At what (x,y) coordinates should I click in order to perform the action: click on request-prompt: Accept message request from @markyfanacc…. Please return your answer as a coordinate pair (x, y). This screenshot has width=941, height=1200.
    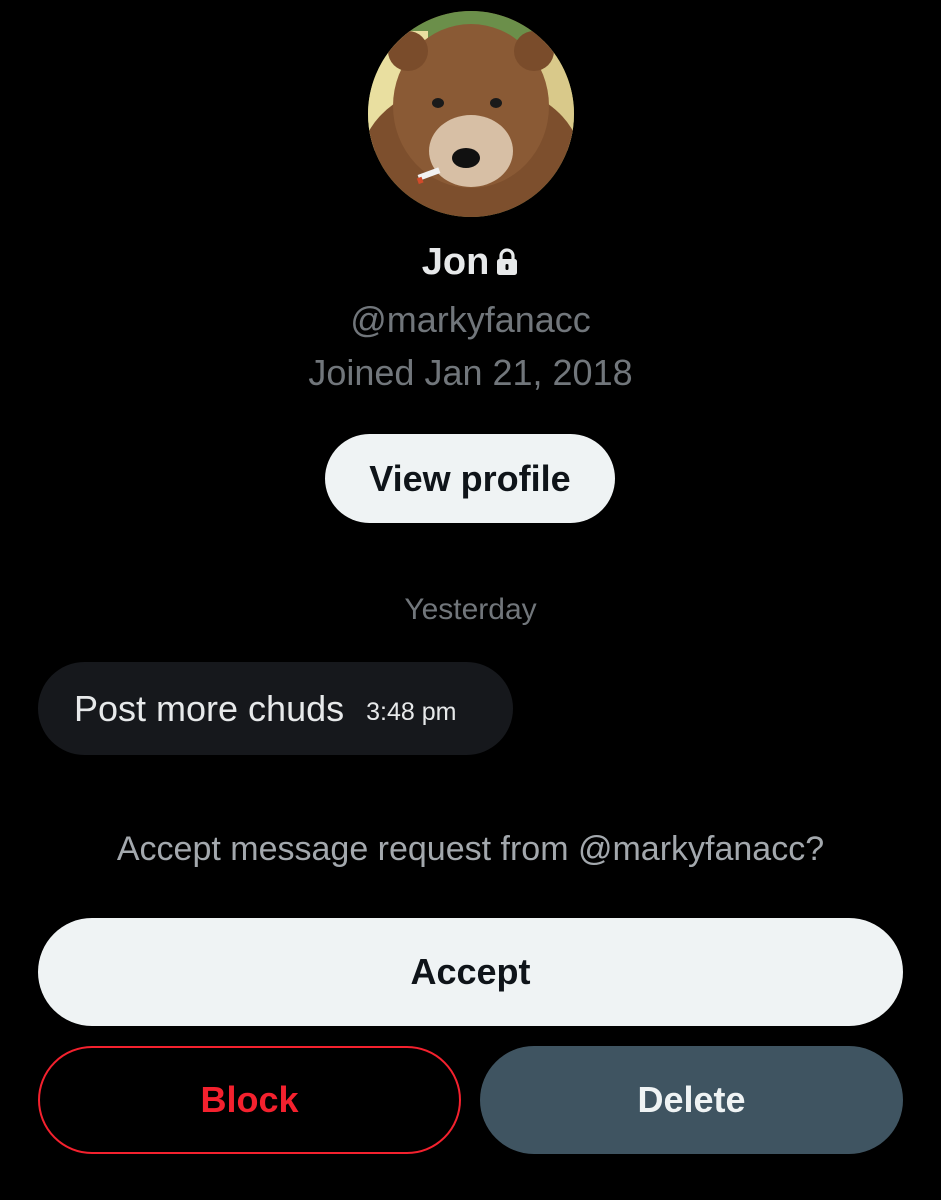
    Looking at the image, I should click on (470, 849).